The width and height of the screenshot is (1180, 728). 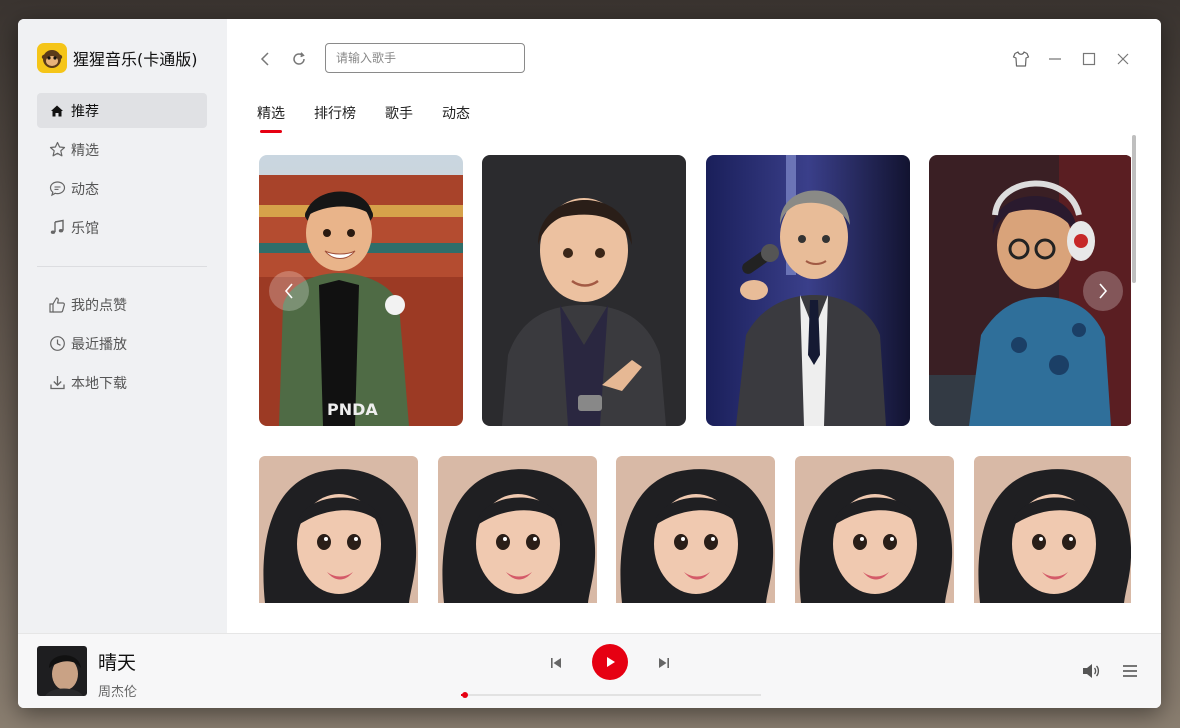 I want to click on player-bar: 晴天 周杰伦, so click(x=589, y=670).